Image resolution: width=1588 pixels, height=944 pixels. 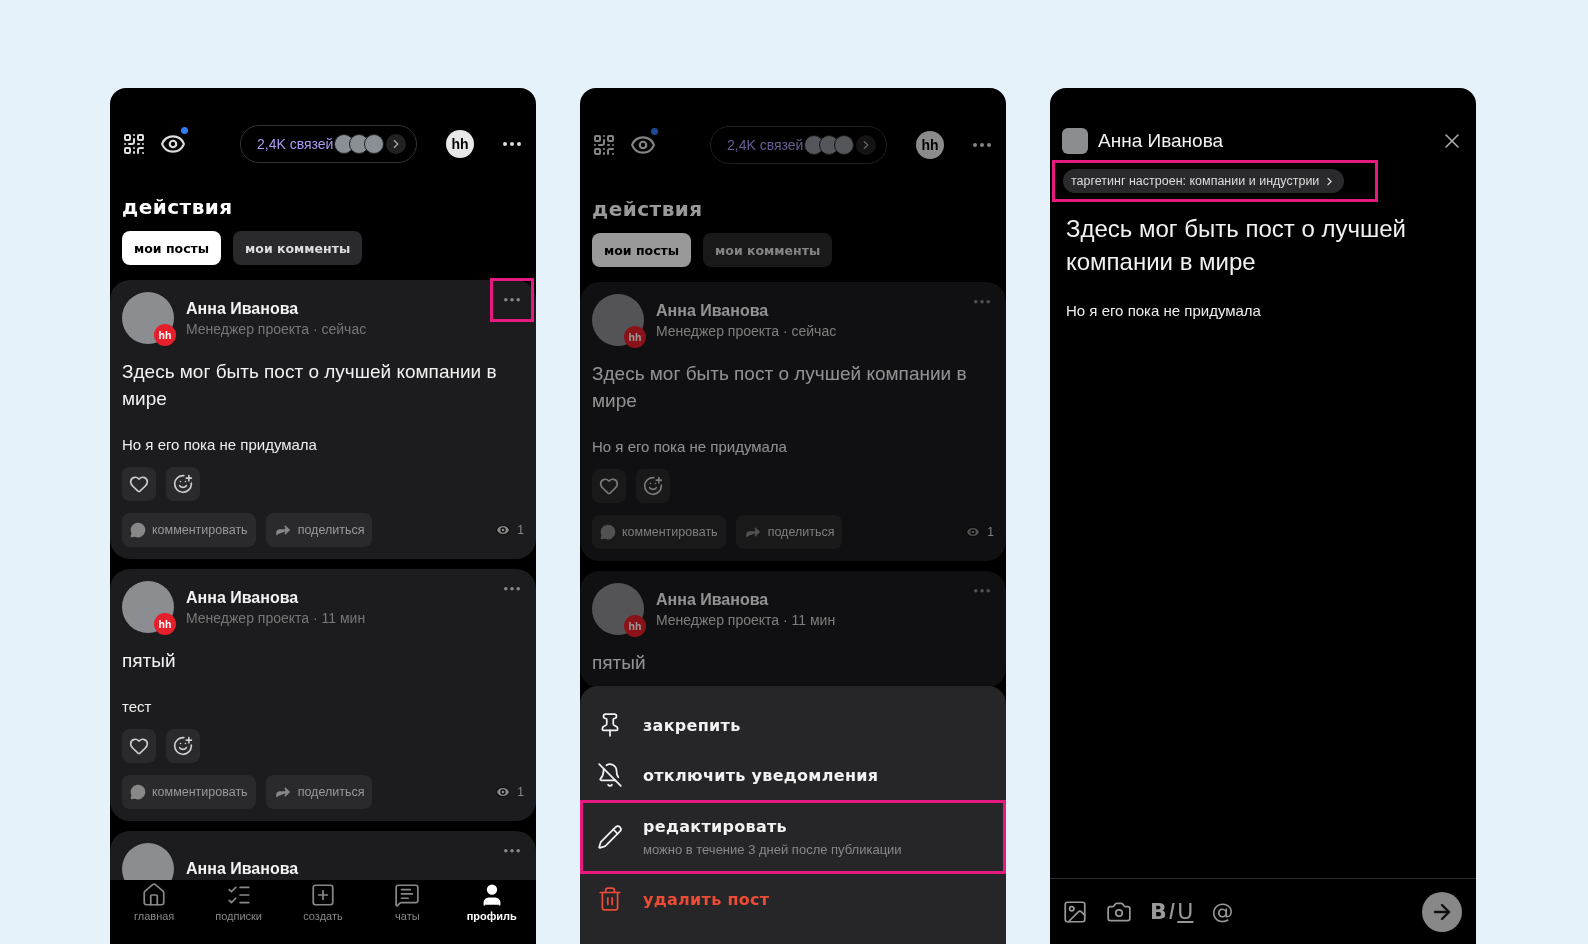 What do you see at coordinates (793, 725) in the screenshot?
I see `menu-item: закрепить` at bounding box center [793, 725].